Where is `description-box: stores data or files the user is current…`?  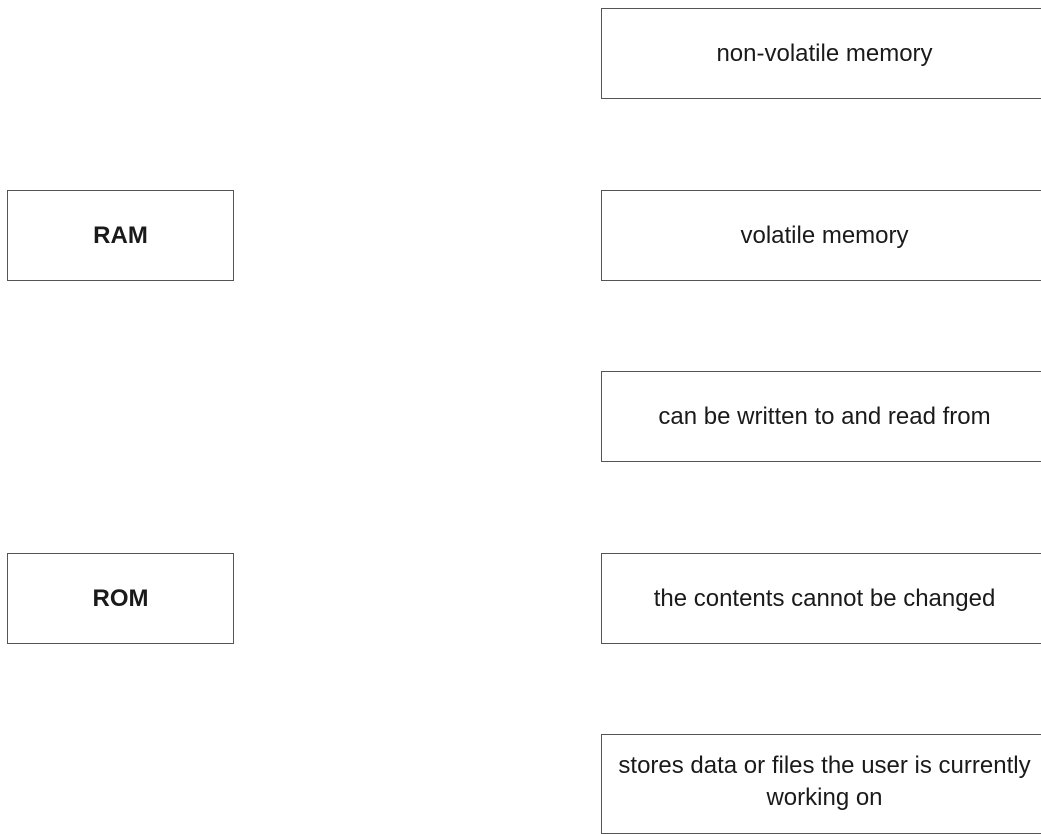 description-box: stores data or files the user is current… is located at coordinates (821, 784).